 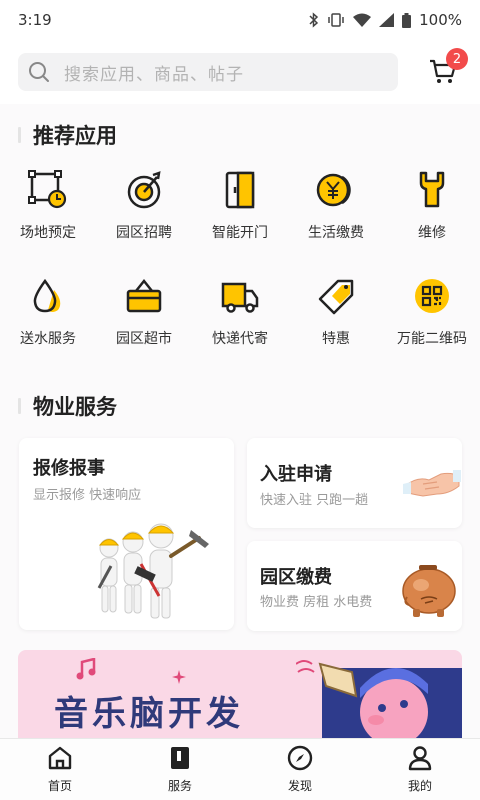 What do you see at coordinates (60, 758) in the screenshot?
I see `home-icon` at bounding box center [60, 758].